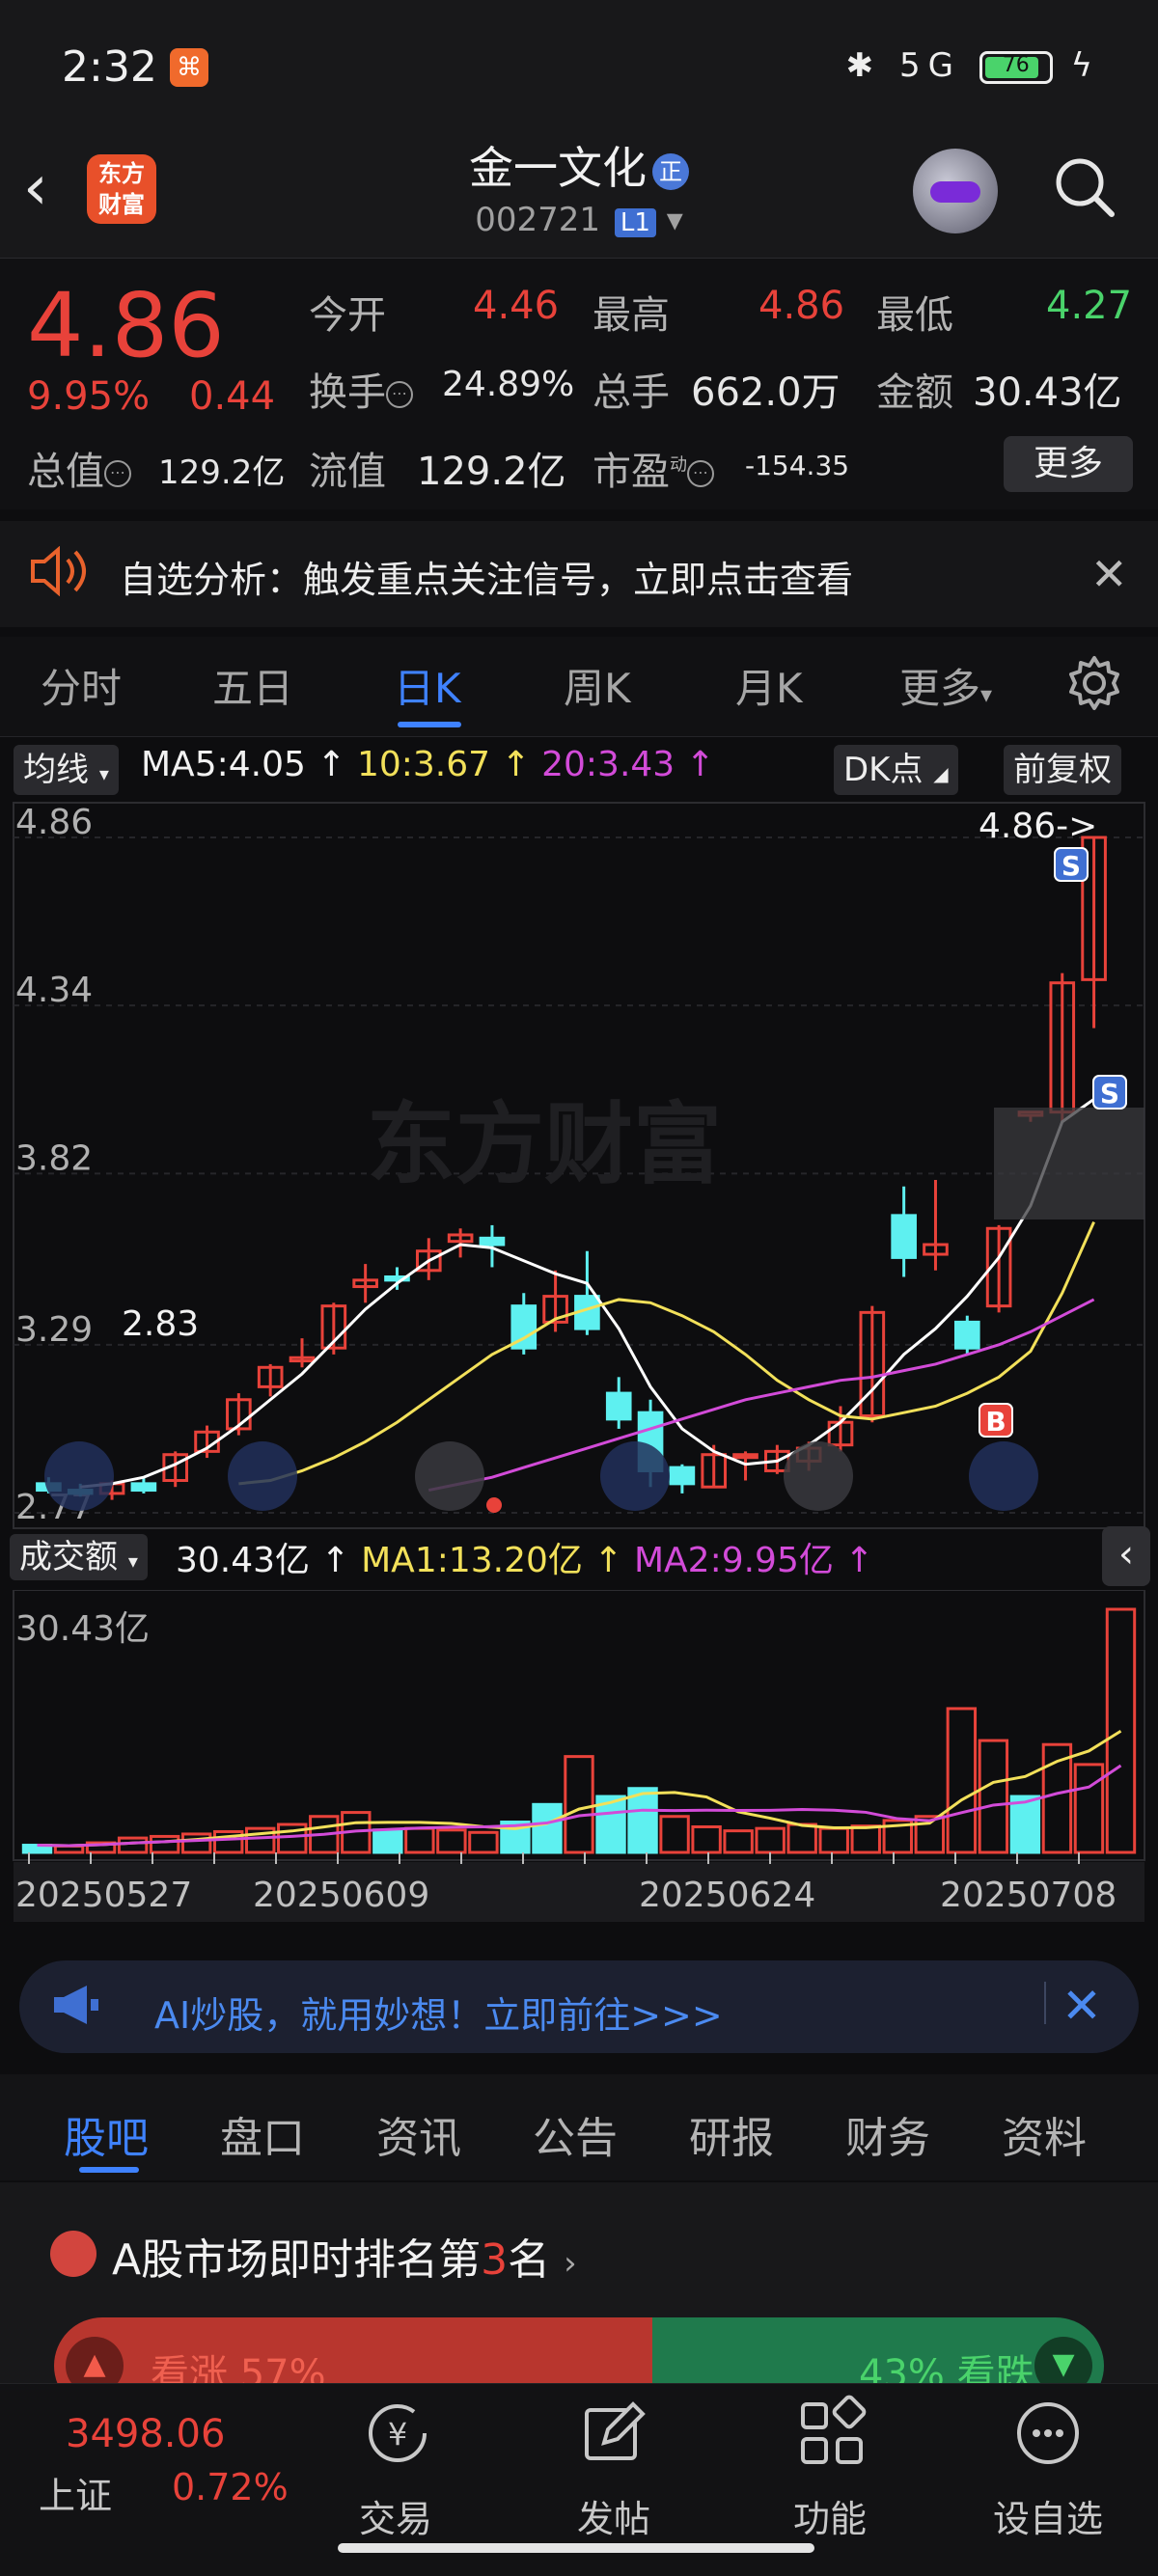  I want to click on grid-icon, so click(831, 2433).